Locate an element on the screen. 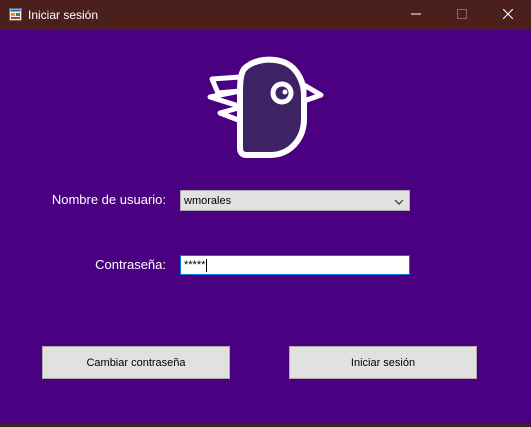 This screenshot has width=531, height=427. close-icon is located at coordinates (508, 15).